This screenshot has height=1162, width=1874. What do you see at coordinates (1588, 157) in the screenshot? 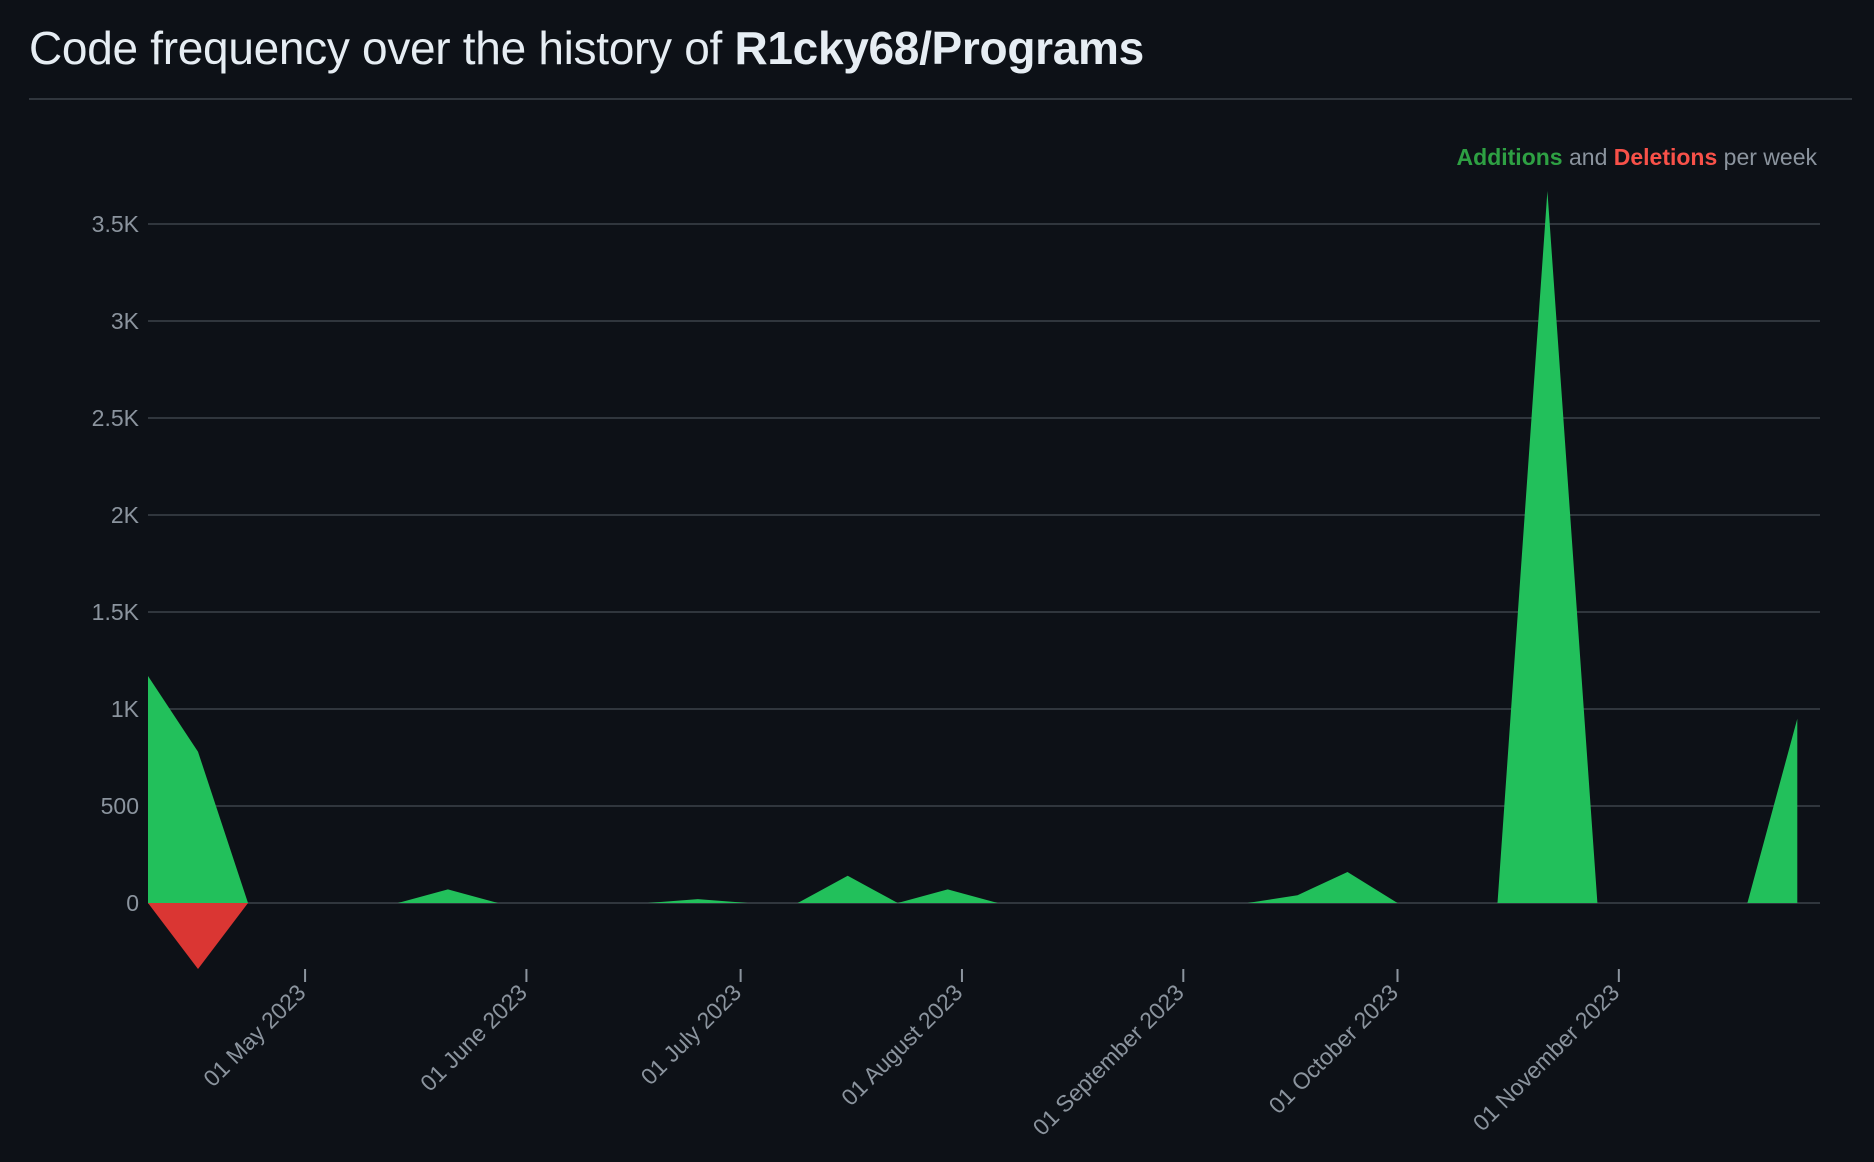
I see `legend-and: and` at bounding box center [1588, 157].